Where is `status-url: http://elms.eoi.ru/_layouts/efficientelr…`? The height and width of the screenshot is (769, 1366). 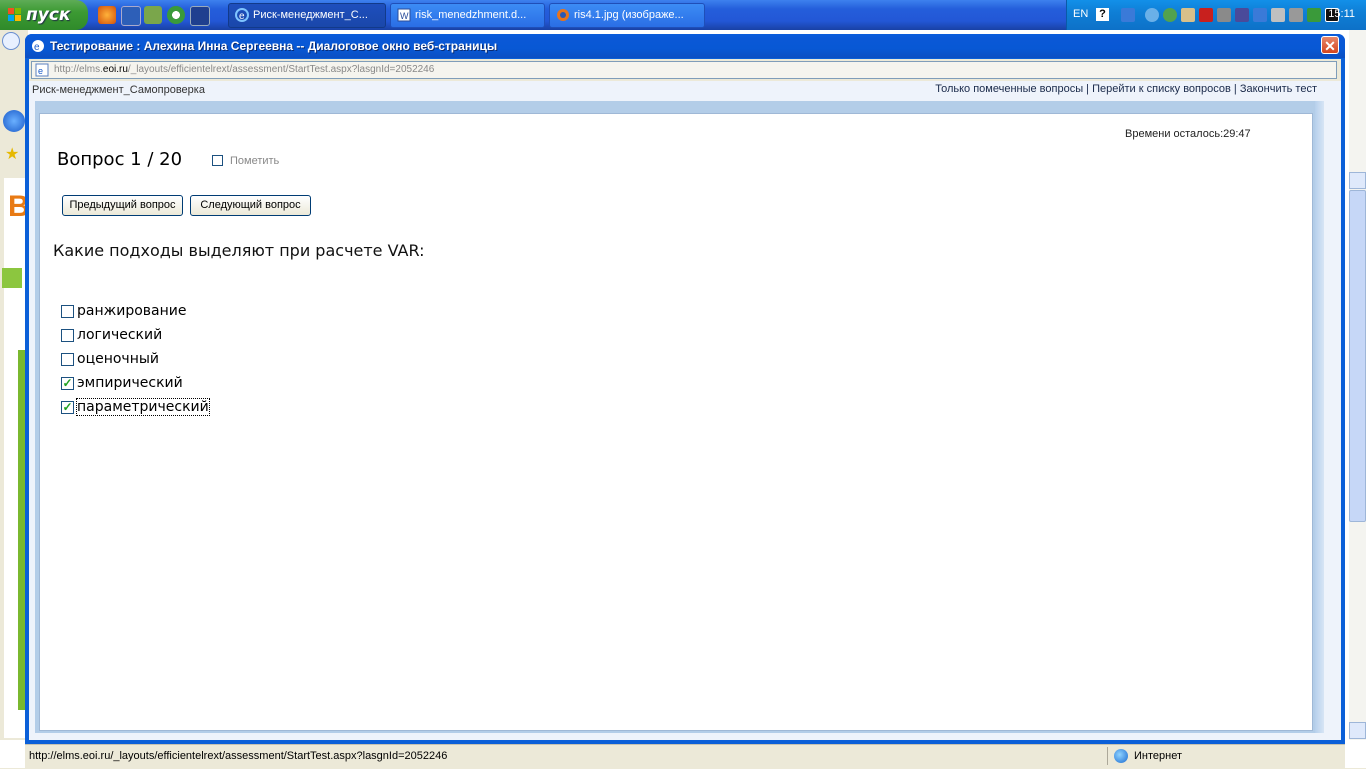 status-url: http://elms.eoi.ru/_layouts/efficientelr… is located at coordinates (238, 756).